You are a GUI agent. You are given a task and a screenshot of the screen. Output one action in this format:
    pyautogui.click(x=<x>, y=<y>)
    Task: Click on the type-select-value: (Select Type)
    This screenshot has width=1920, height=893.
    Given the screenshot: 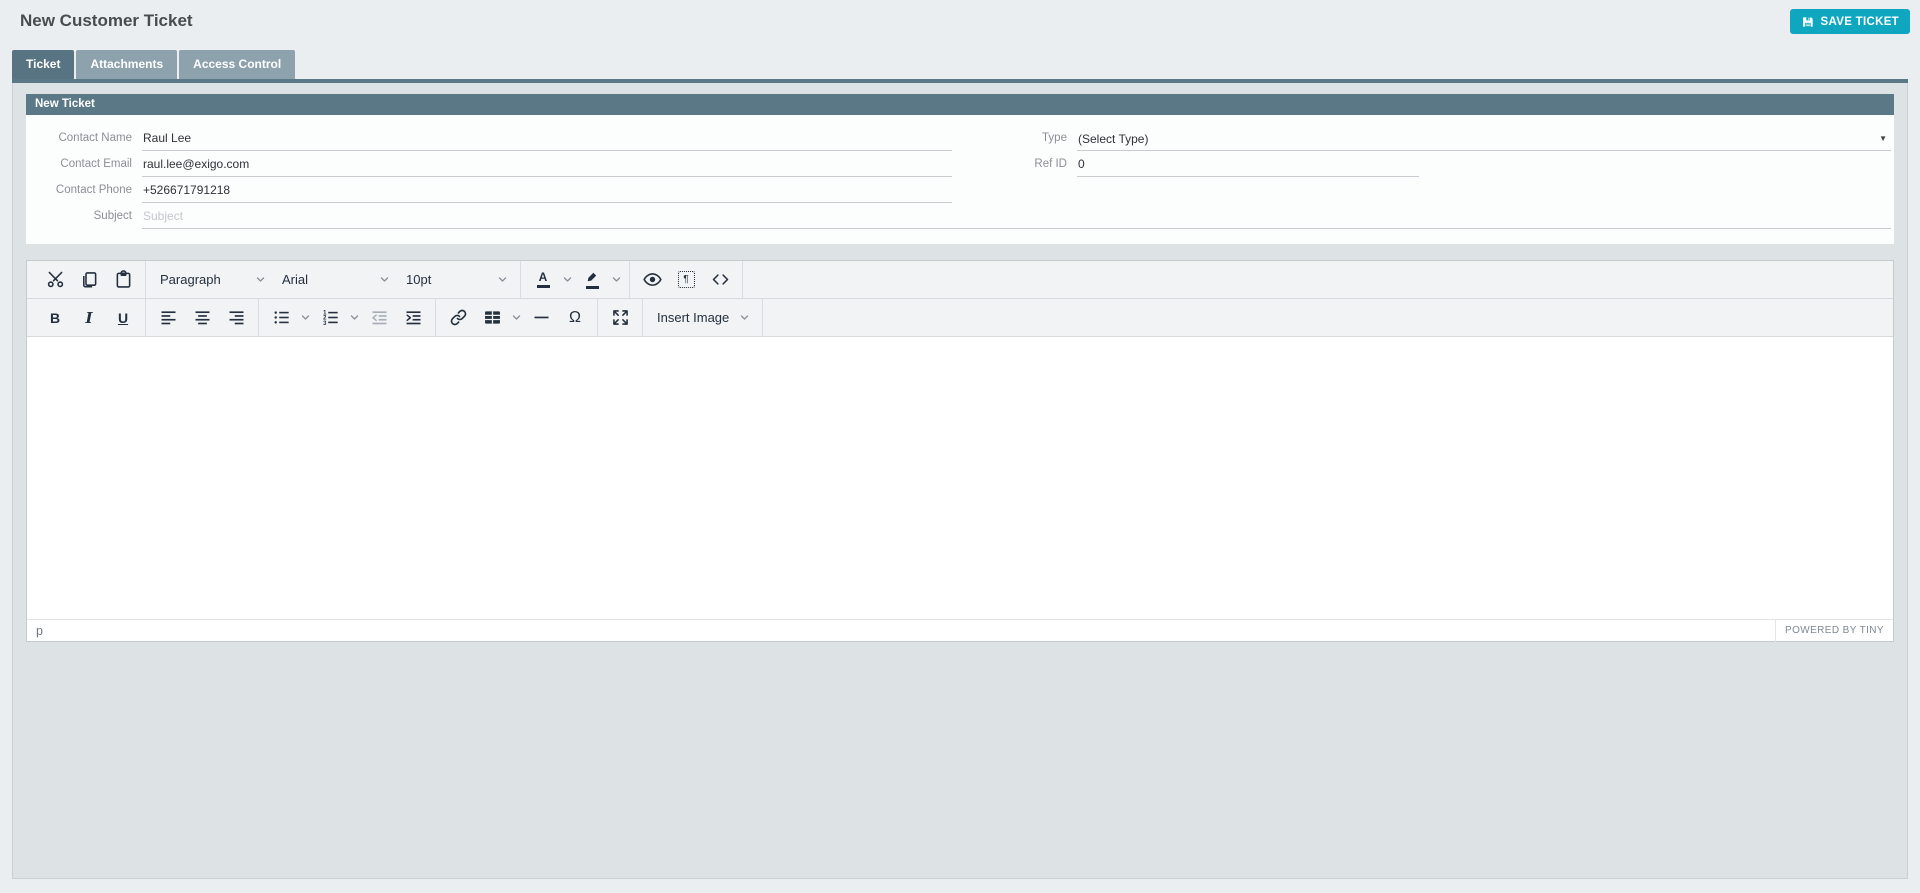 What is the action you would take?
    pyautogui.click(x=1113, y=138)
    